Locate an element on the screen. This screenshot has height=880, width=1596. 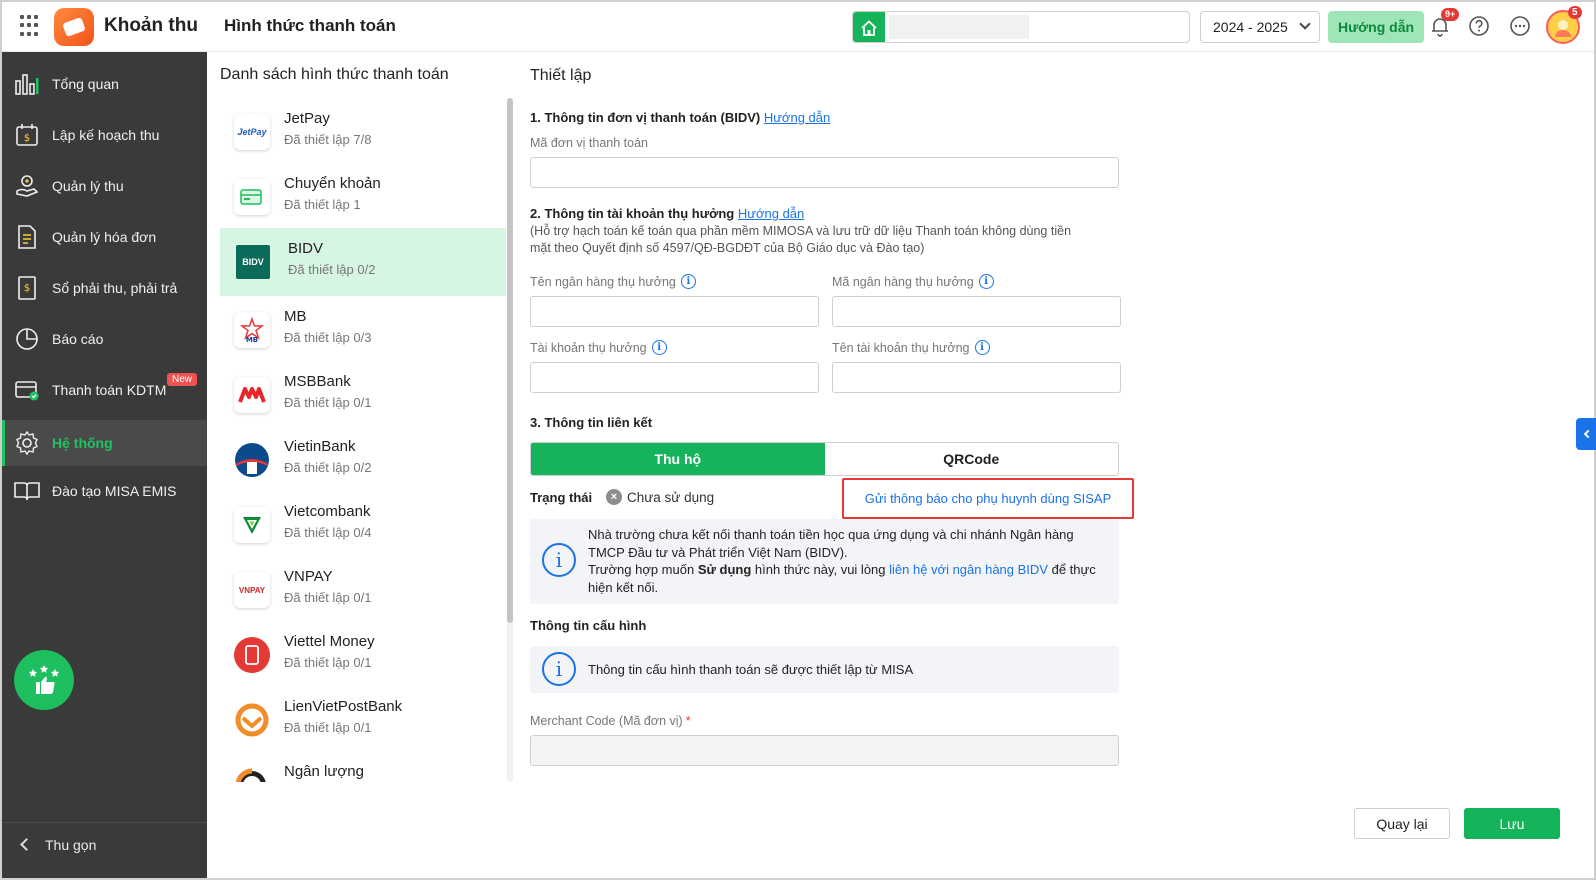
help-circle-icon is located at coordinates (1479, 26).